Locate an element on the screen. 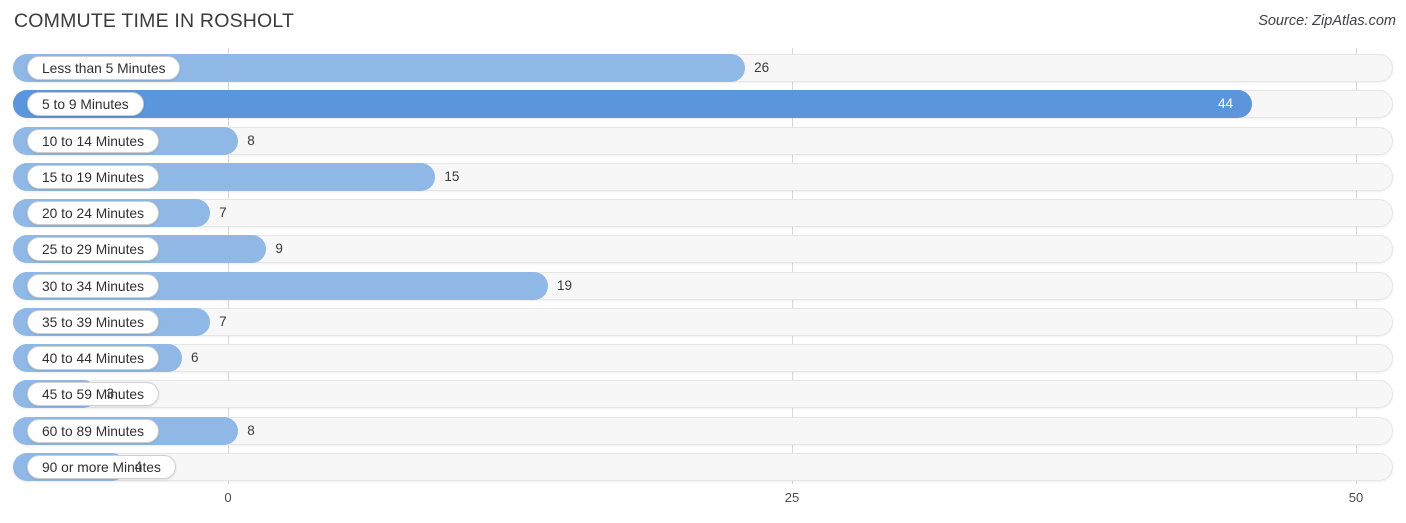 The width and height of the screenshot is (1406, 523). bar-row: 20 to 24 Minutes 7 is located at coordinates (703, 213).